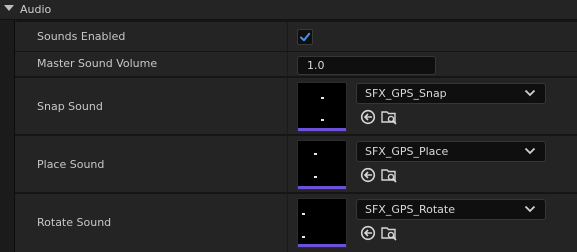 Image resolution: width=577 pixels, height=252 pixels. What do you see at coordinates (288, 10) in the screenshot?
I see `audio-section-header: Audio` at bounding box center [288, 10].